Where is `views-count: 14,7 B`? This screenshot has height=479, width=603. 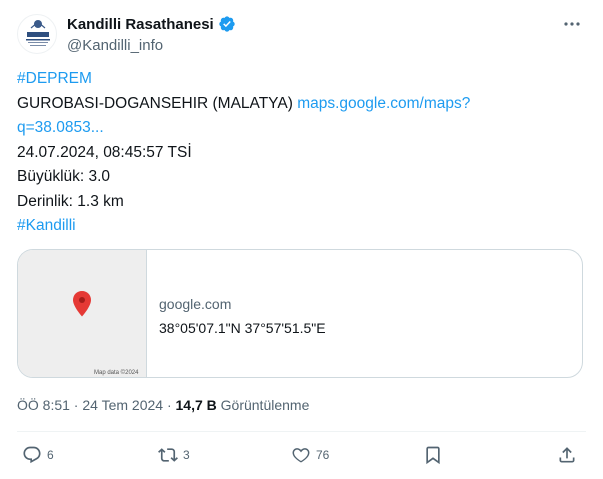 views-count: 14,7 B is located at coordinates (196, 405).